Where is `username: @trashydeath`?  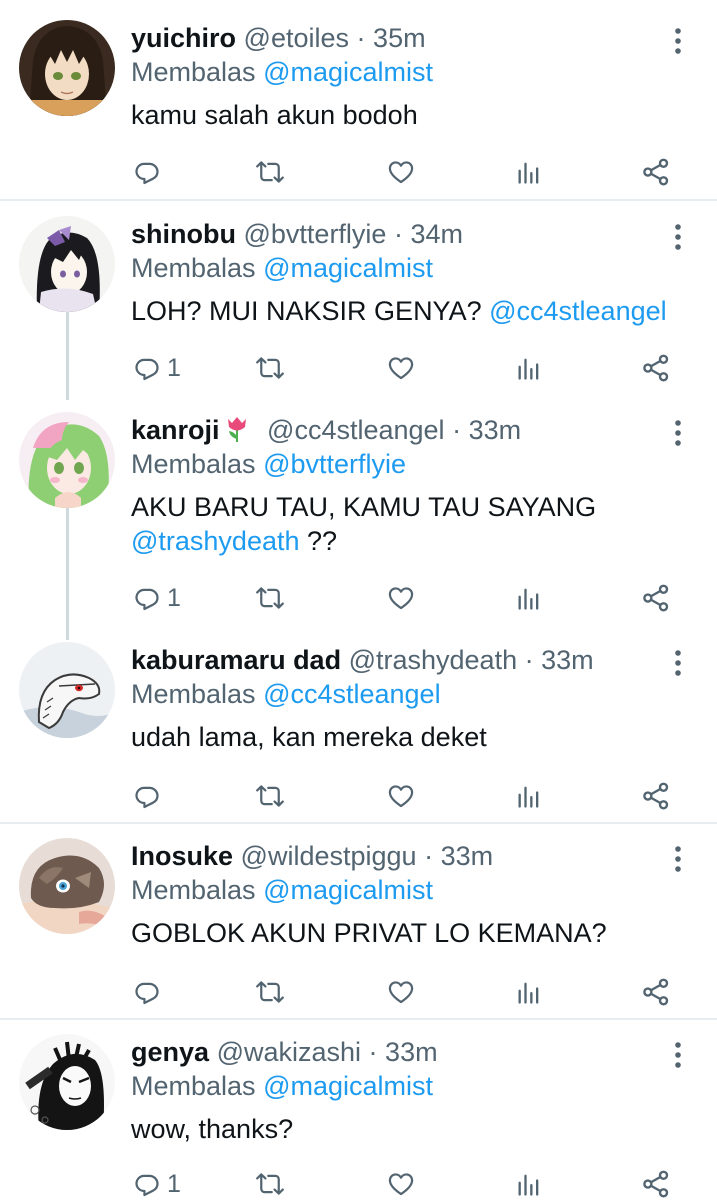
username: @trashydeath is located at coordinates (433, 660).